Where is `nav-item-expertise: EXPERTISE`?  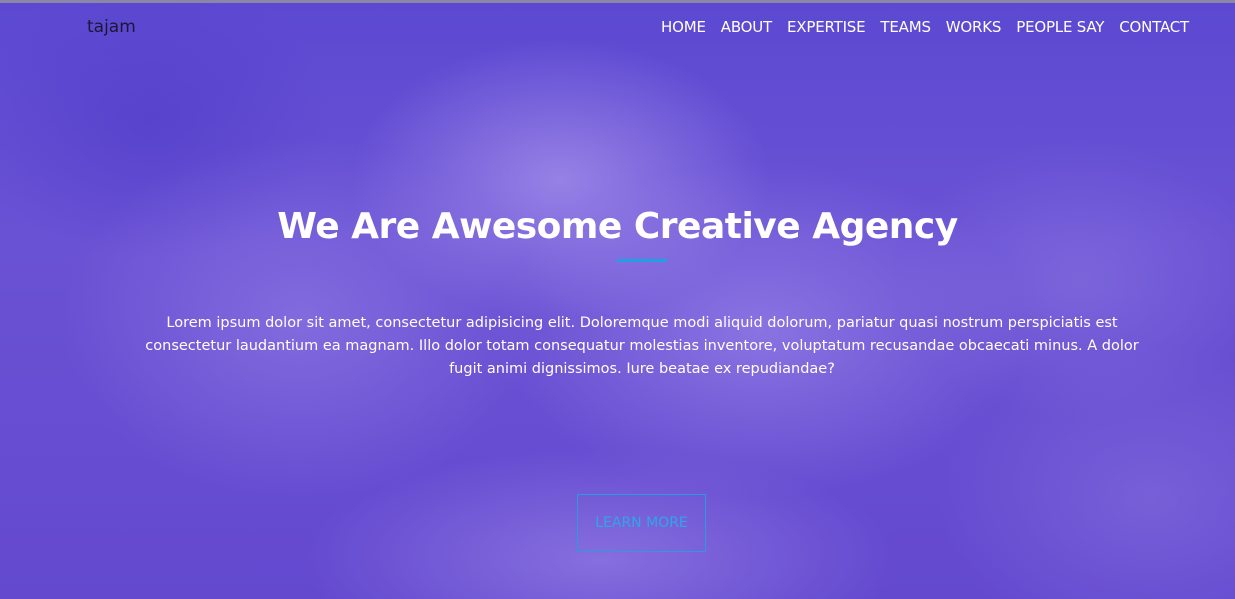
nav-item-expertise: EXPERTISE is located at coordinates (826, 26).